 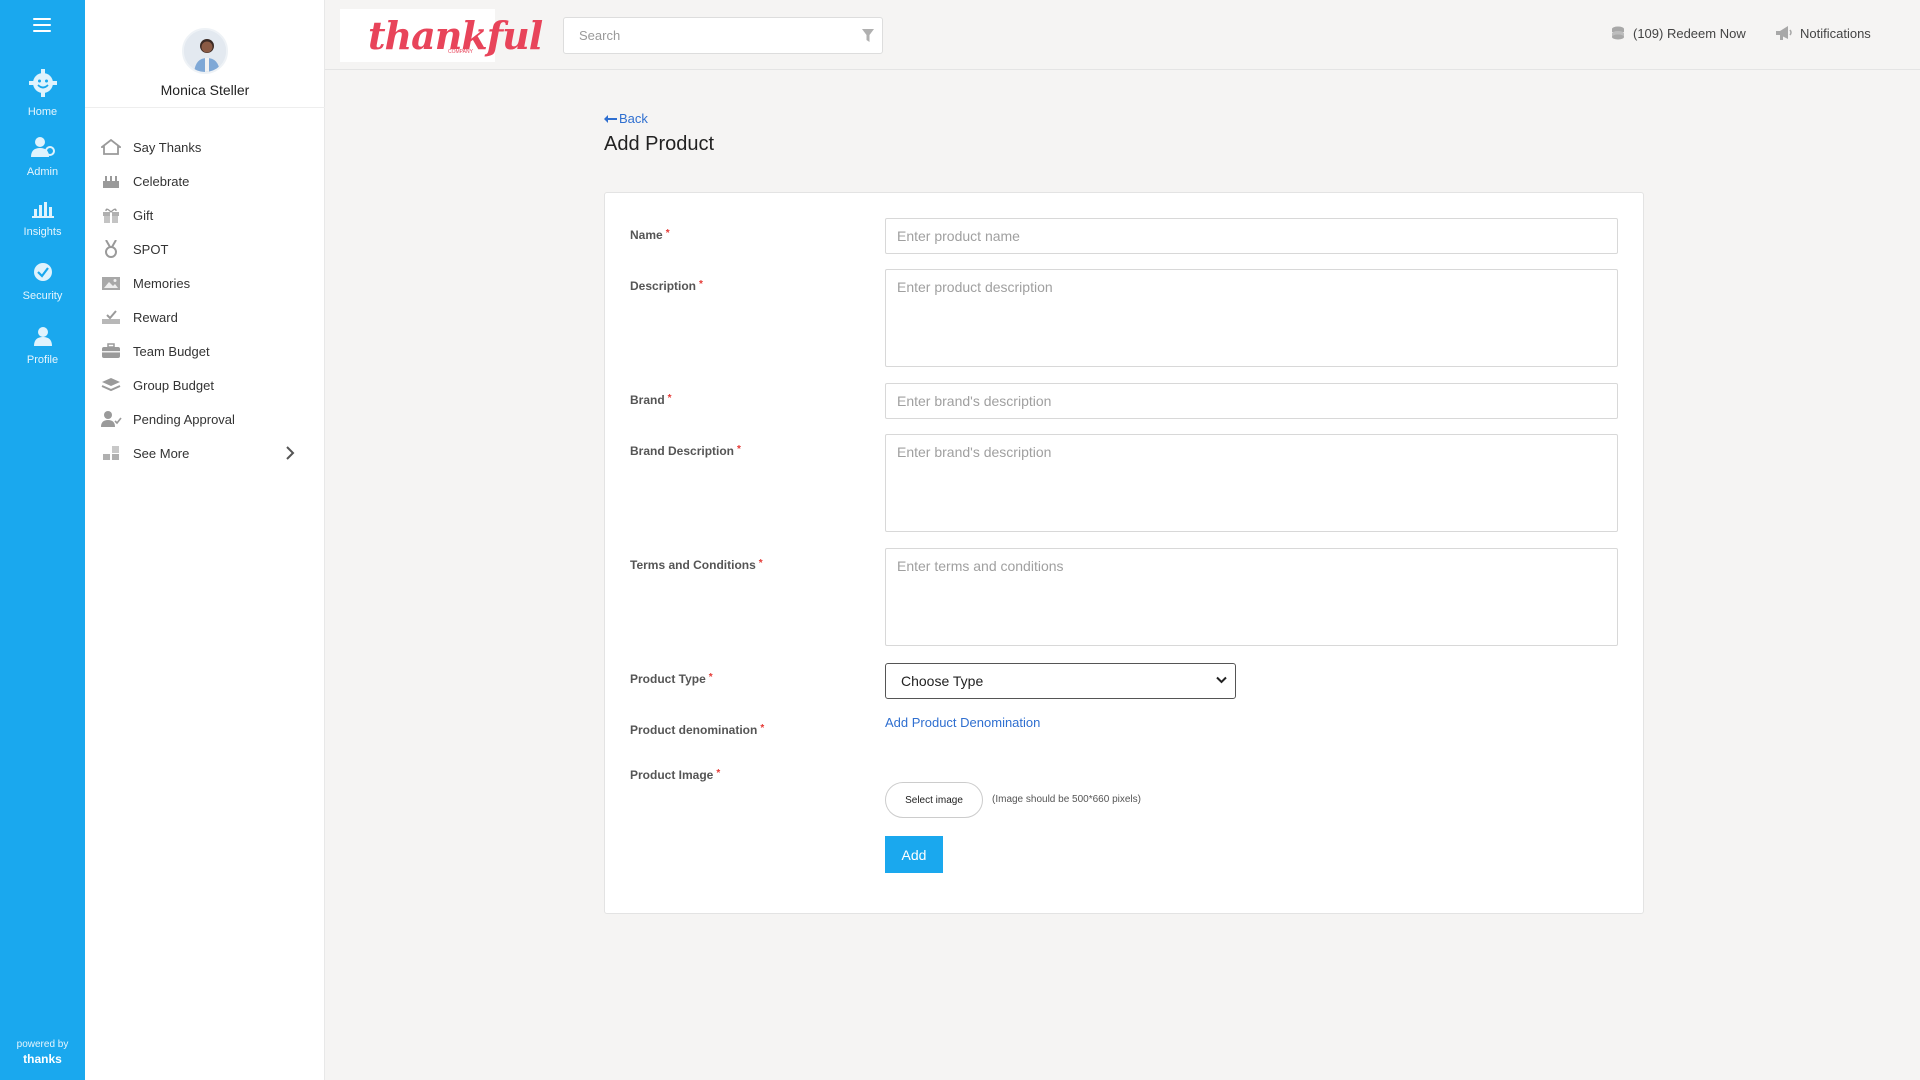 What do you see at coordinates (441, 35) in the screenshot?
I see `company-logo: thankful COMPANY` at bounding box center [441, 35].